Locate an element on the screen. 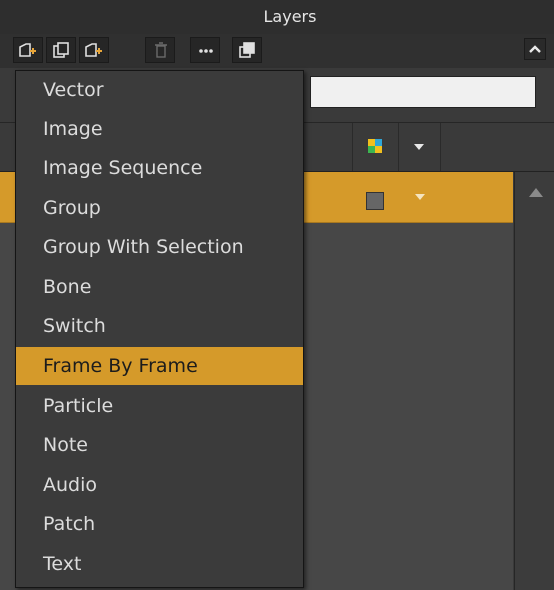  layer-name-input is located at coordinates (423, 92).